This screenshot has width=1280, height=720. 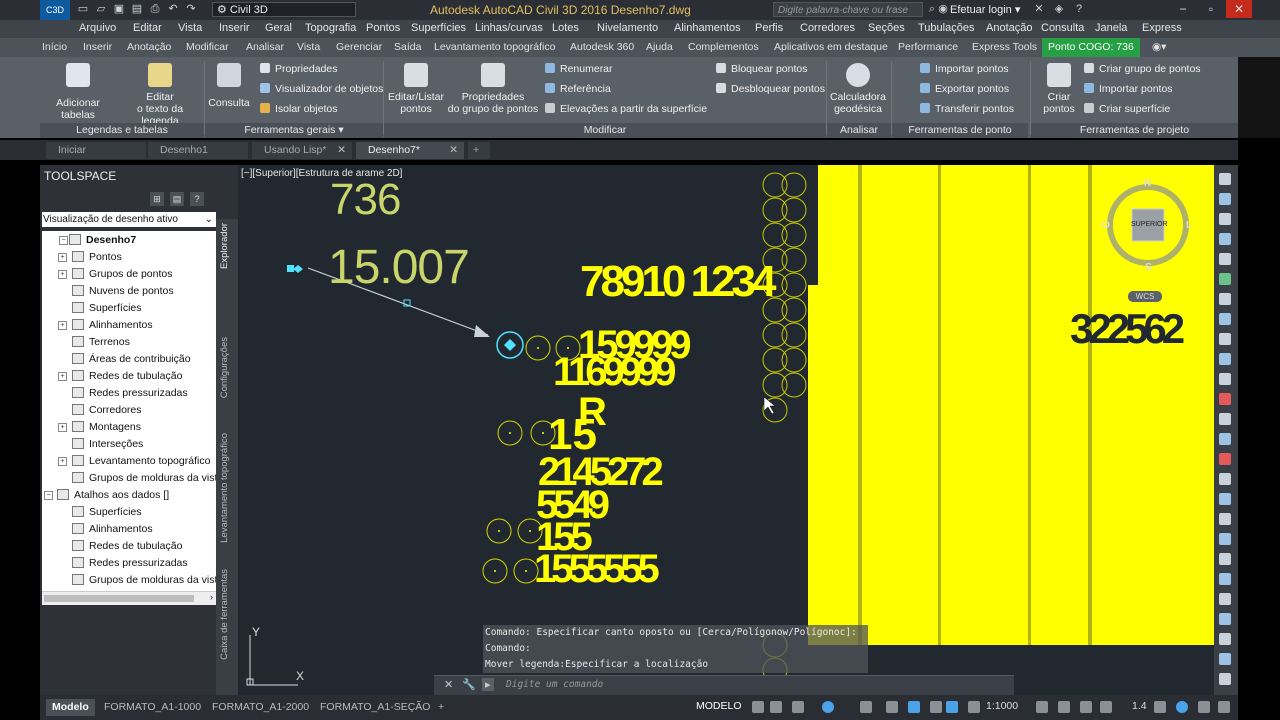 What do you see at coordinates (97, 257) in the screenshot?
I see `tree-node: Pontos` at bounding box center [97, 257].